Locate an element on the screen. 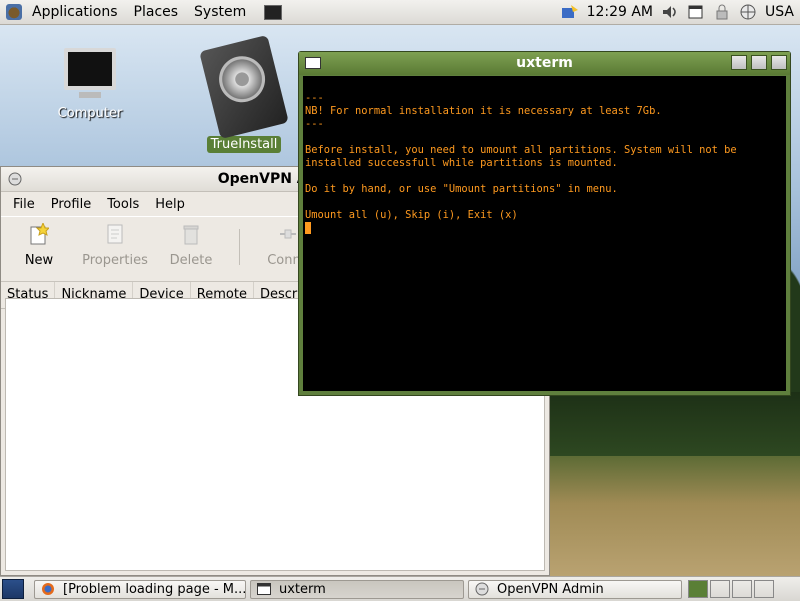 Image resolution: width=800 pixels, height=601 pixels. delete-label: Delete is located at coordinates (191, 260).